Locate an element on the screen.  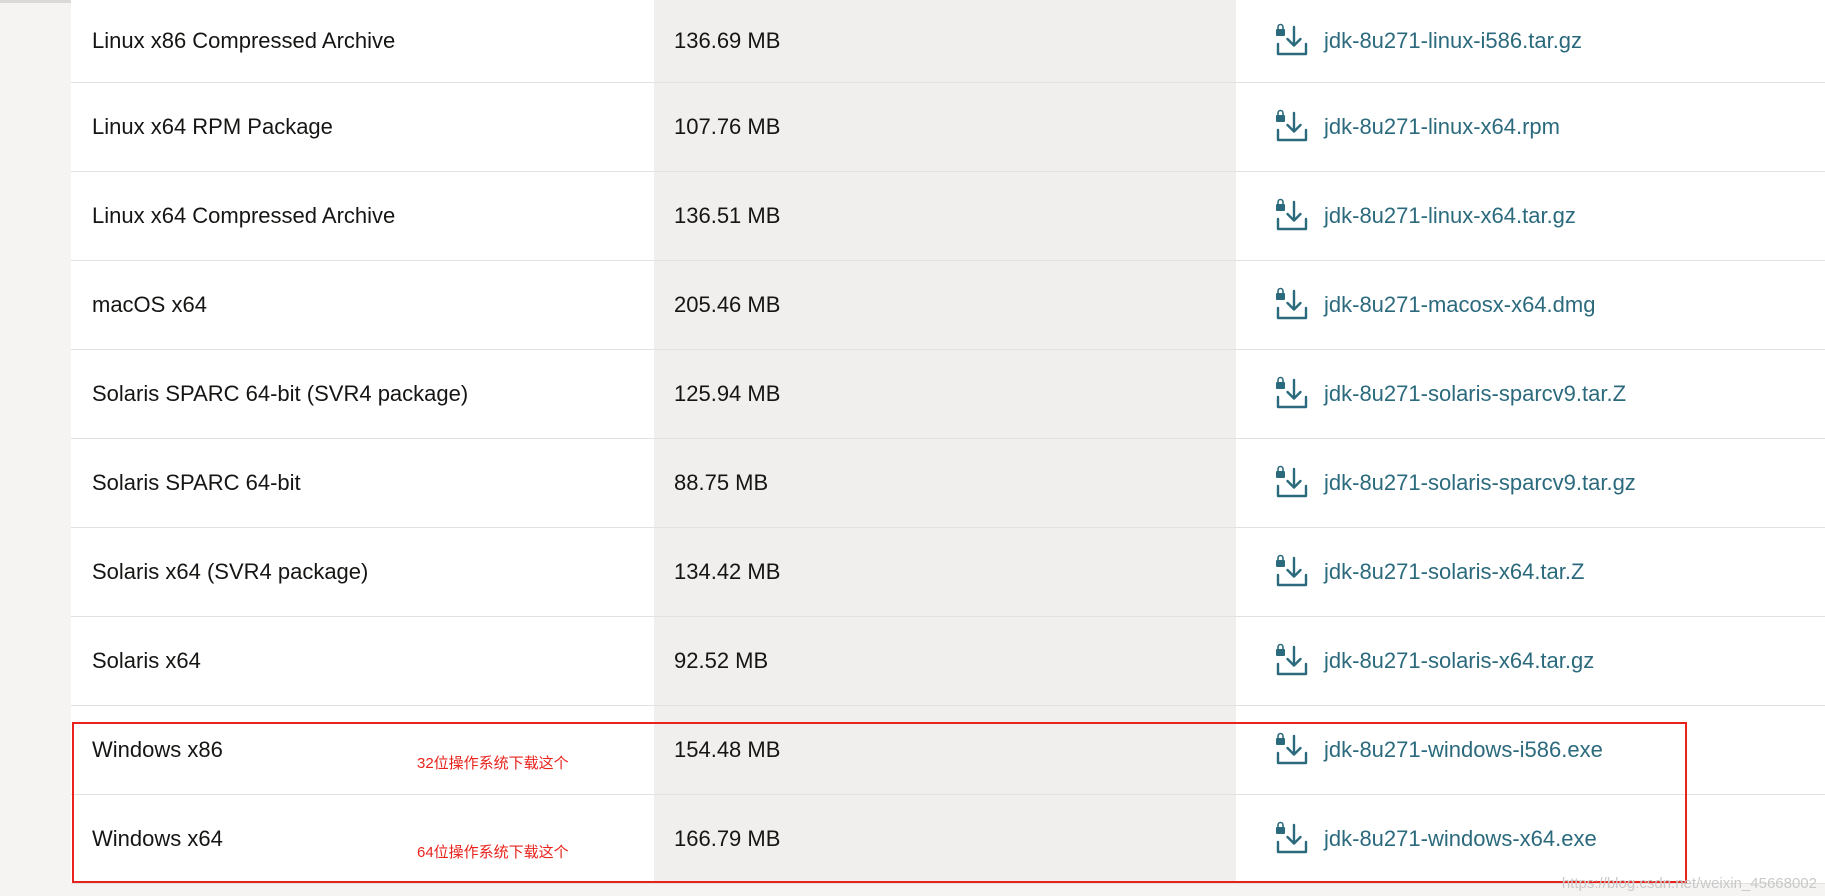
download-link: jdk-8u271-solaris-sparcv9.tar.Z is located at coordinates (1450, 394).